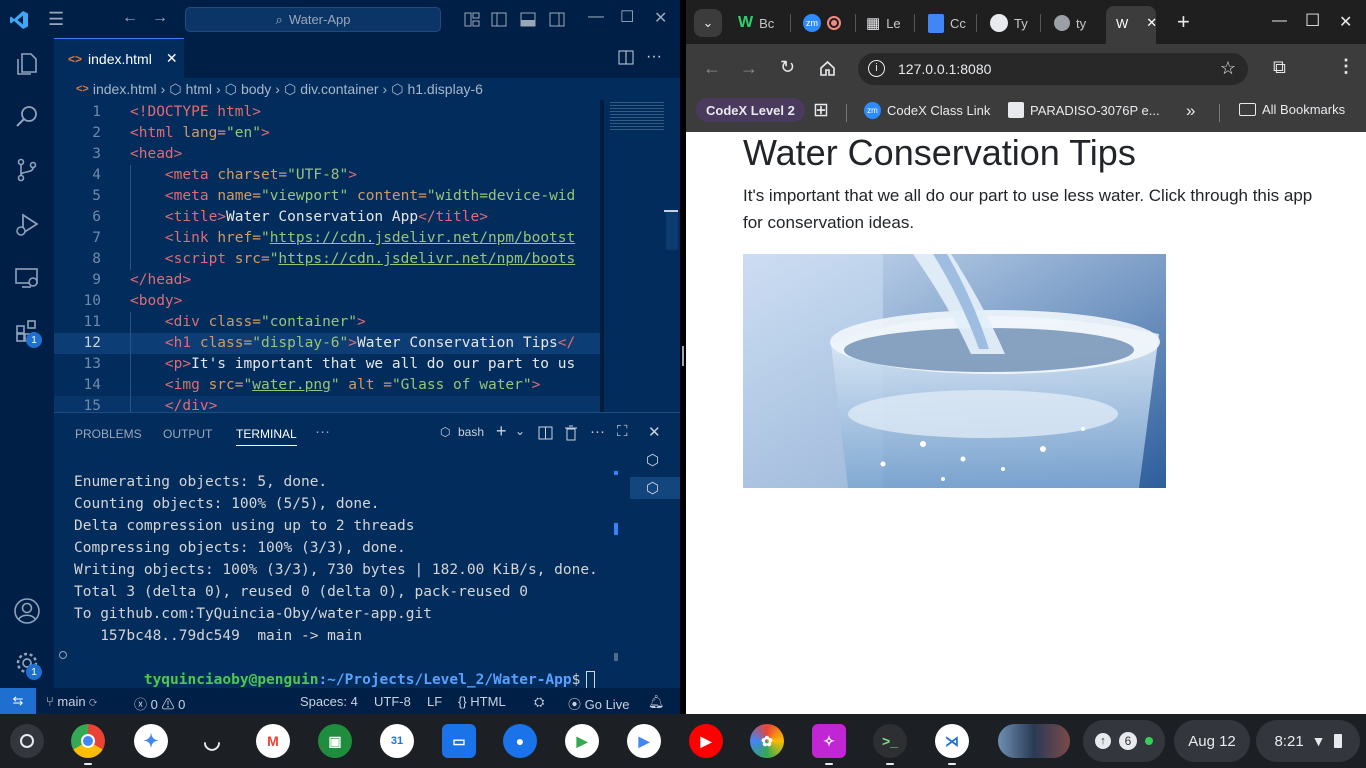 The width and height of the screenshot is (1366, 768). I want to click on gmail-app: M, so click(273, 741).